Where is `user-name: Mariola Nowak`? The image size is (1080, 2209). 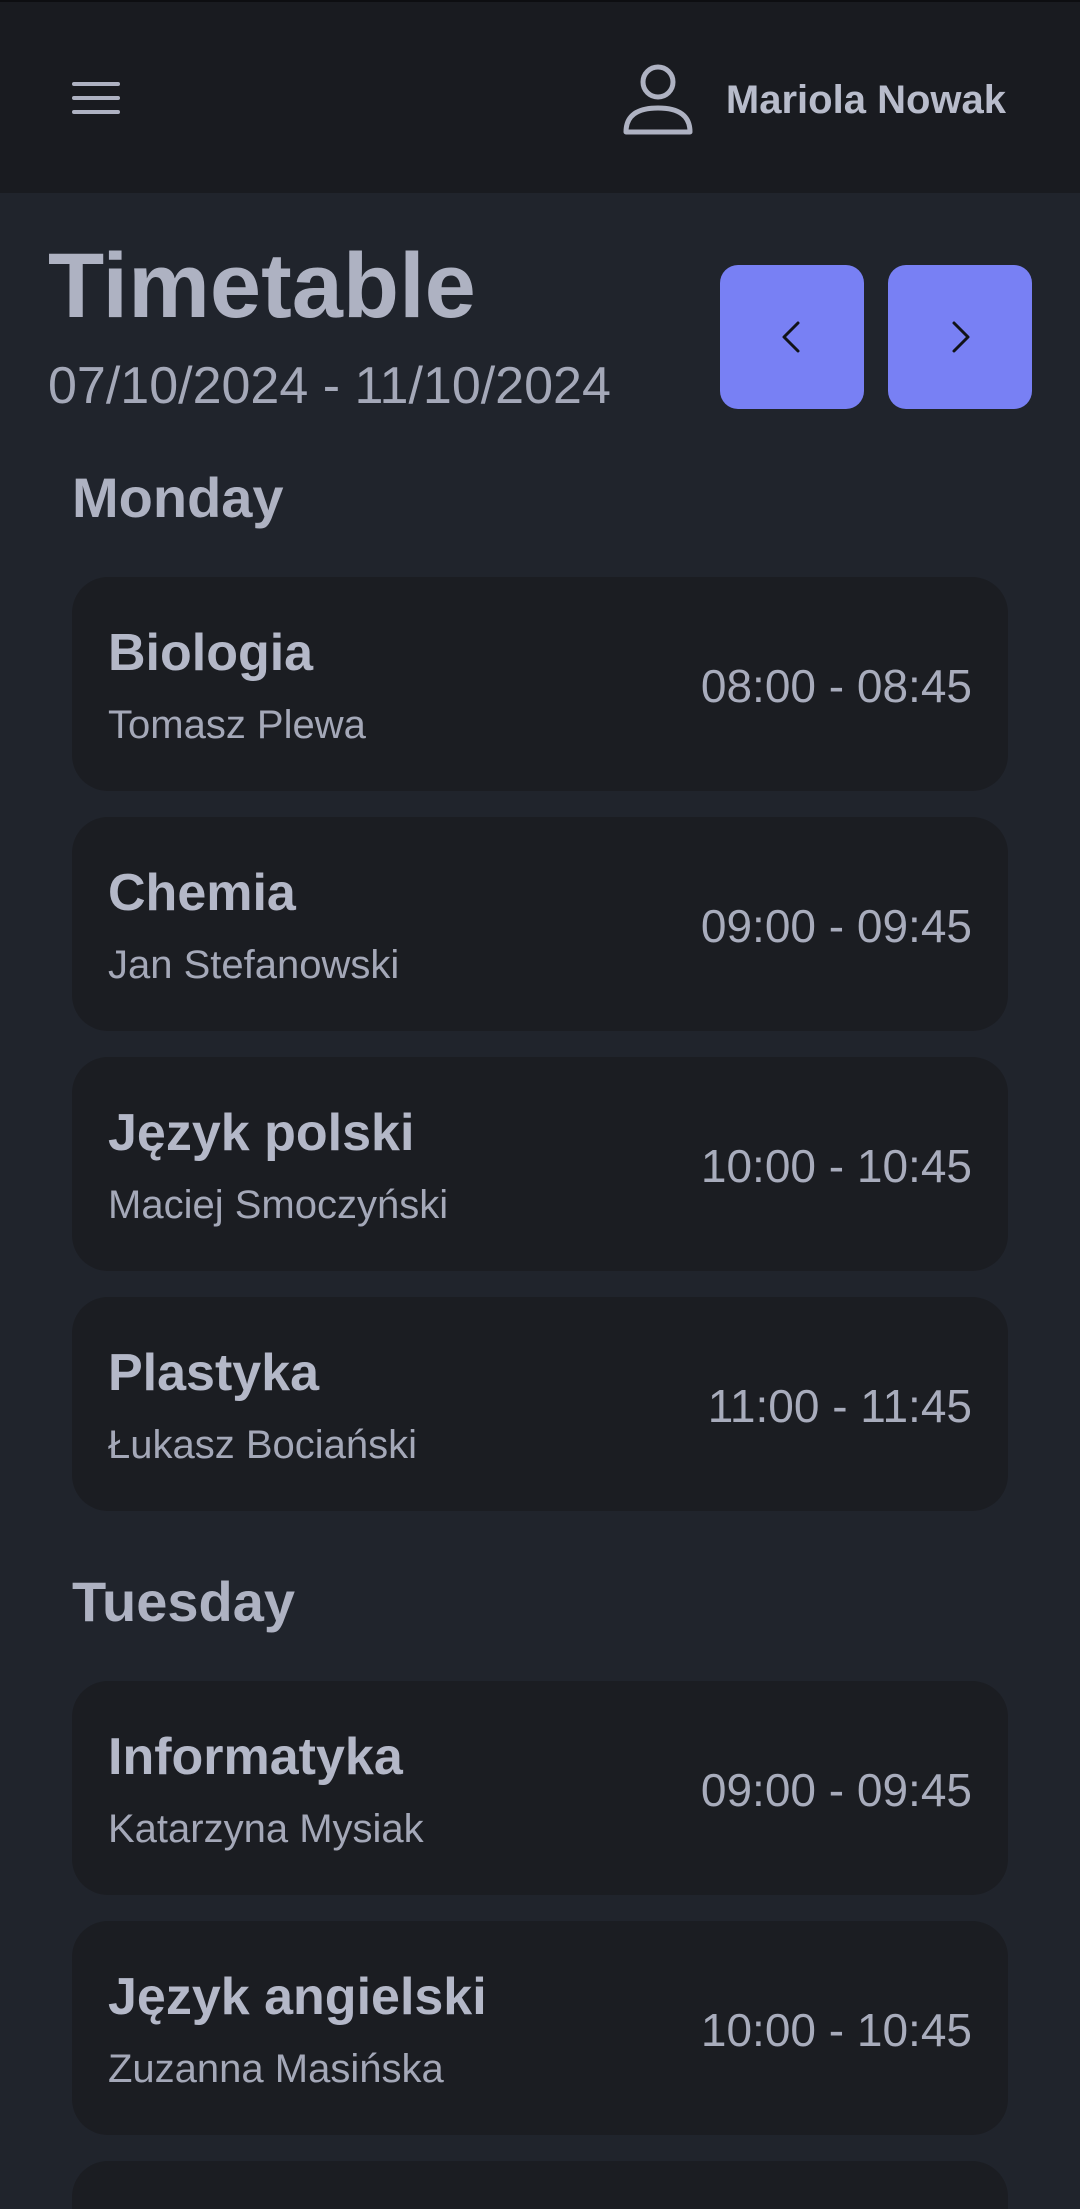 user-name: Mariola Nowak is located at coordinates (865, 99).